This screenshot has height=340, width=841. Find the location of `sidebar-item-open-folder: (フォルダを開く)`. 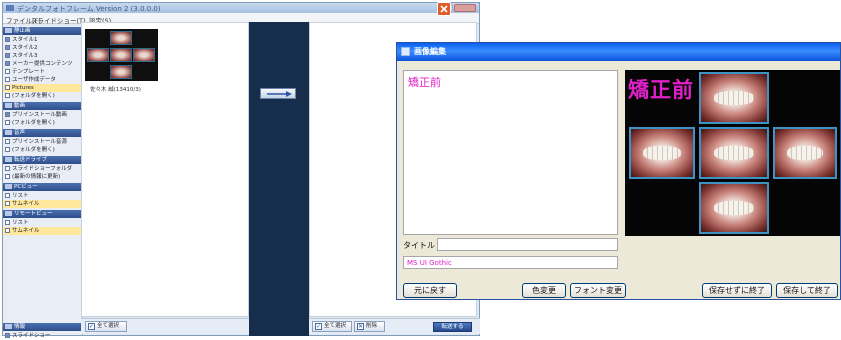

sidebar-item-open-folder: (フォルダを開く) is located at coordinates (43, 96).